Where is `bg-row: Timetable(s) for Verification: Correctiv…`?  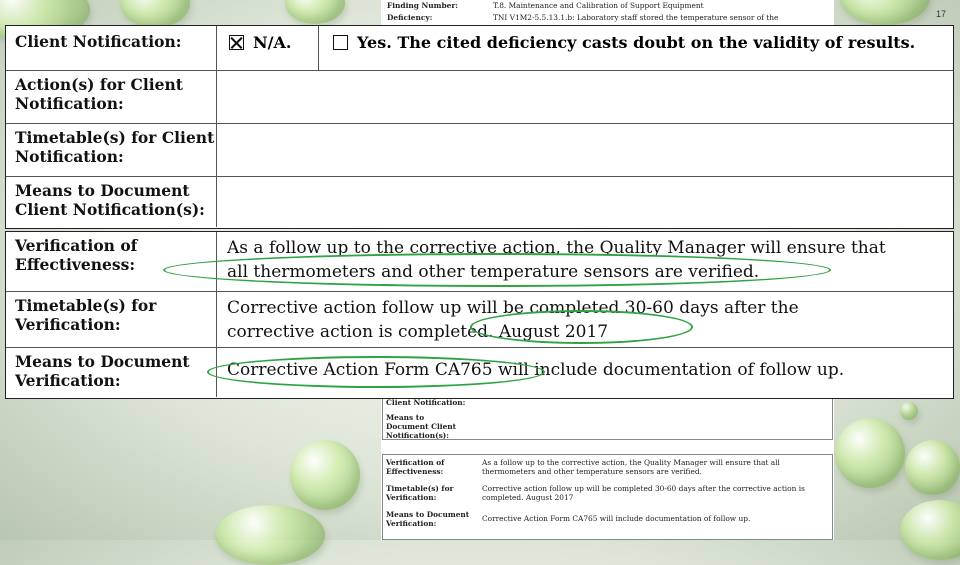
bg-row: Timetable(s) for Verification: Correctiv… is located at coordinates (607, 497).